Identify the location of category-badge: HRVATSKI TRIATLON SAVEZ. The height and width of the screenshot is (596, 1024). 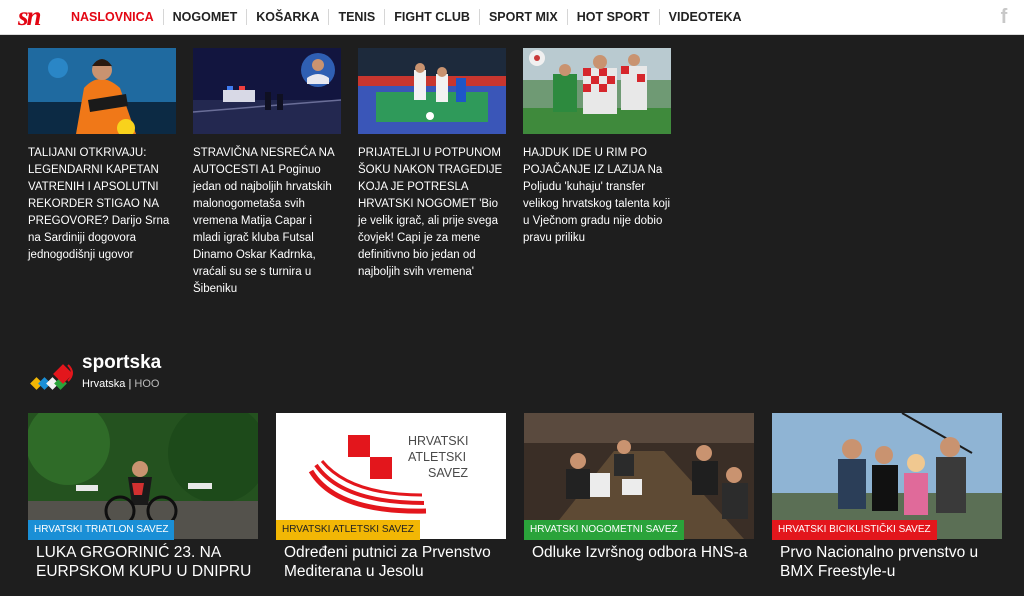
(101, 530).